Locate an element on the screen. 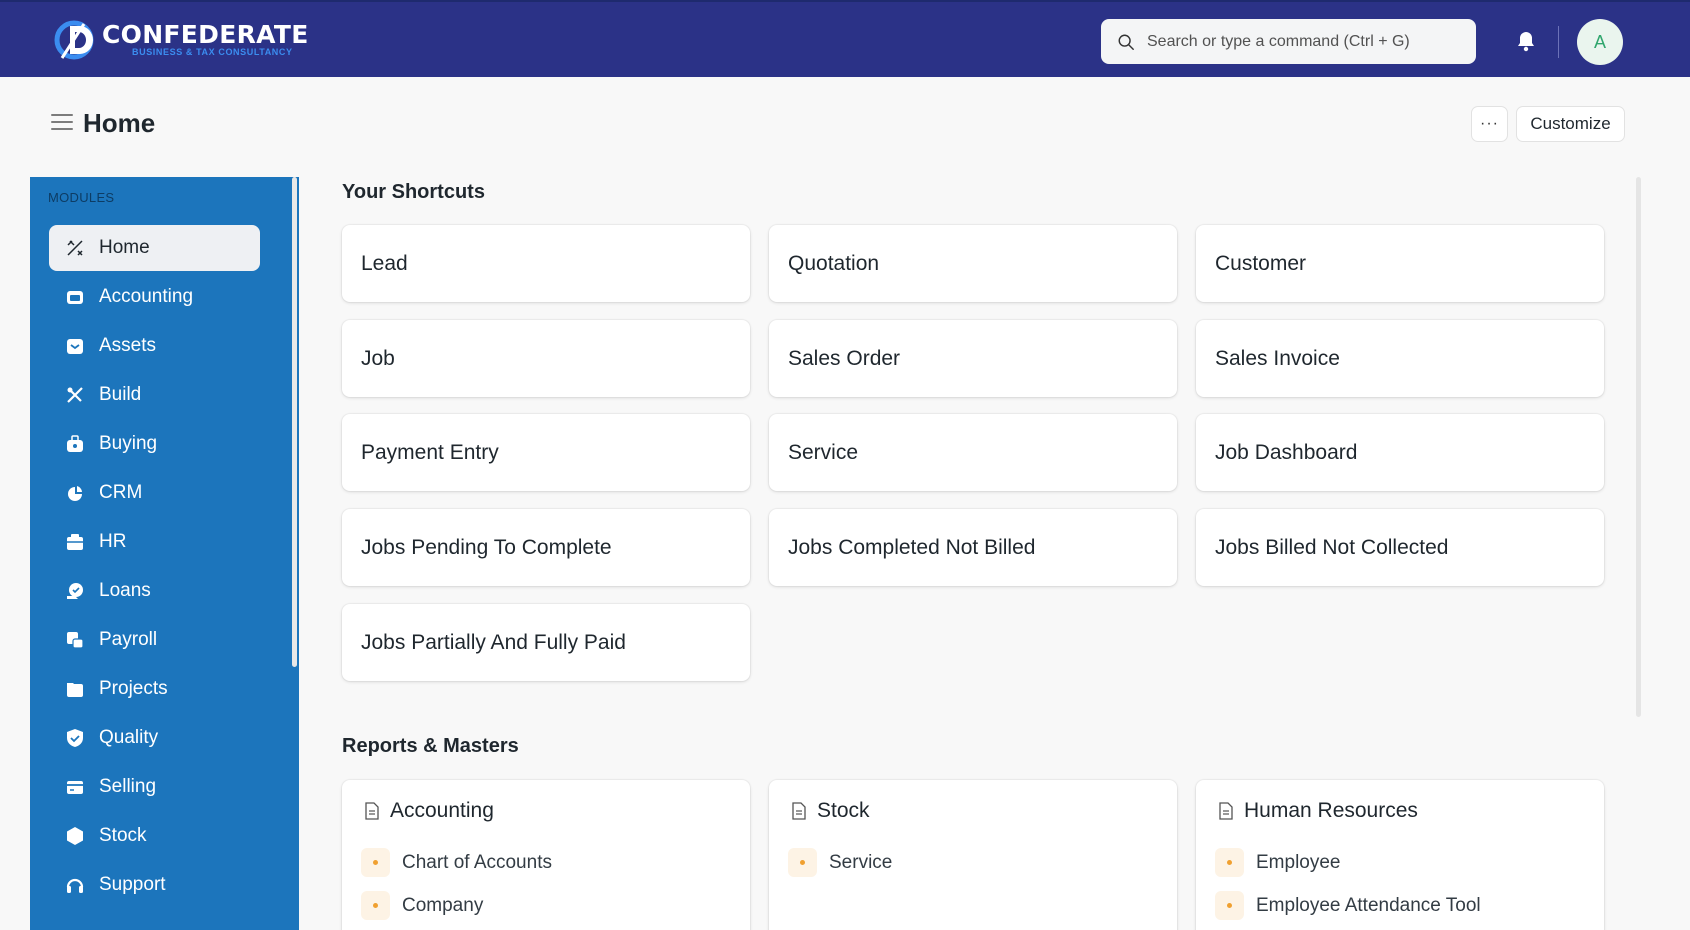 The height and width of the screenshot is (930, 1690). content-scrollbar is located at coordinates (1638, 447).